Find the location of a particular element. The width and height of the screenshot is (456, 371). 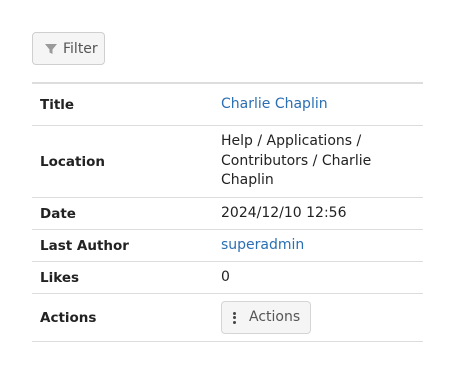

last-author-link: superadmin is located at coordinates (322, 245).